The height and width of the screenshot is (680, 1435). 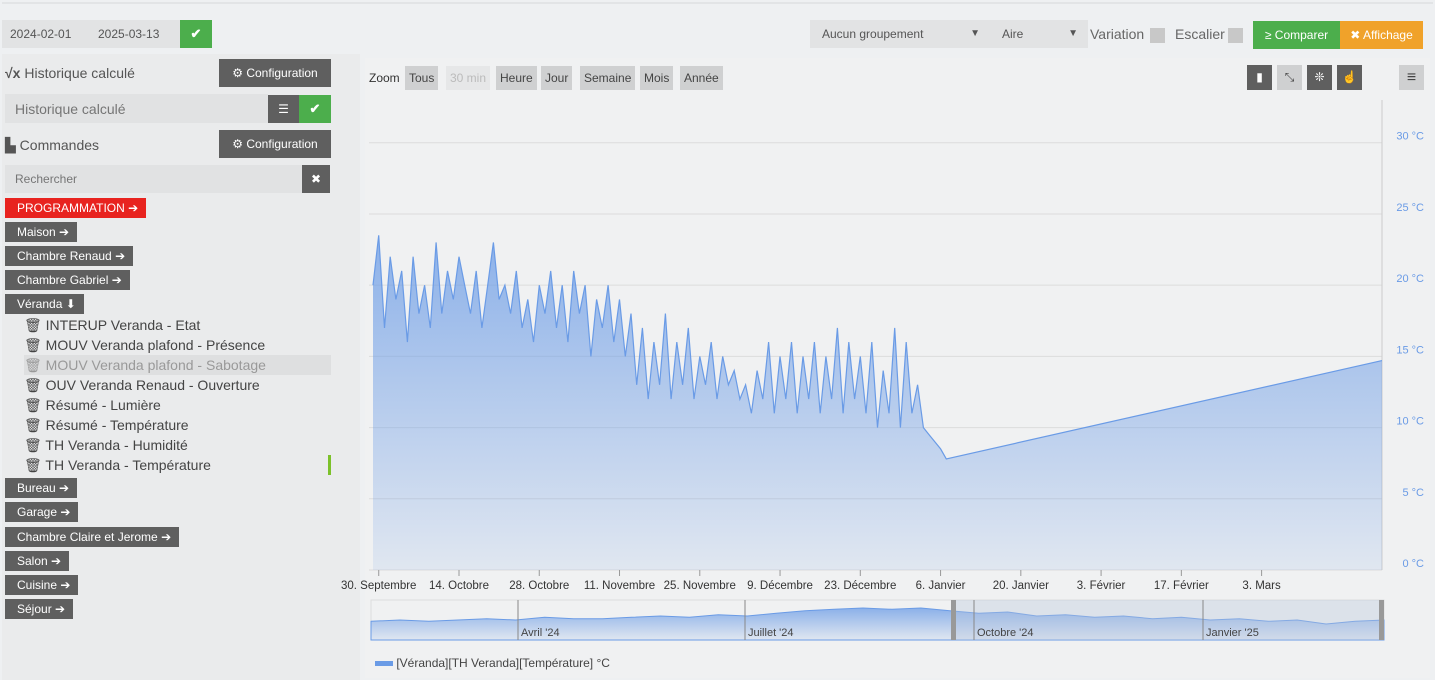 I want to click on navigator-label: Avril '24, so click(x=540, y=633).